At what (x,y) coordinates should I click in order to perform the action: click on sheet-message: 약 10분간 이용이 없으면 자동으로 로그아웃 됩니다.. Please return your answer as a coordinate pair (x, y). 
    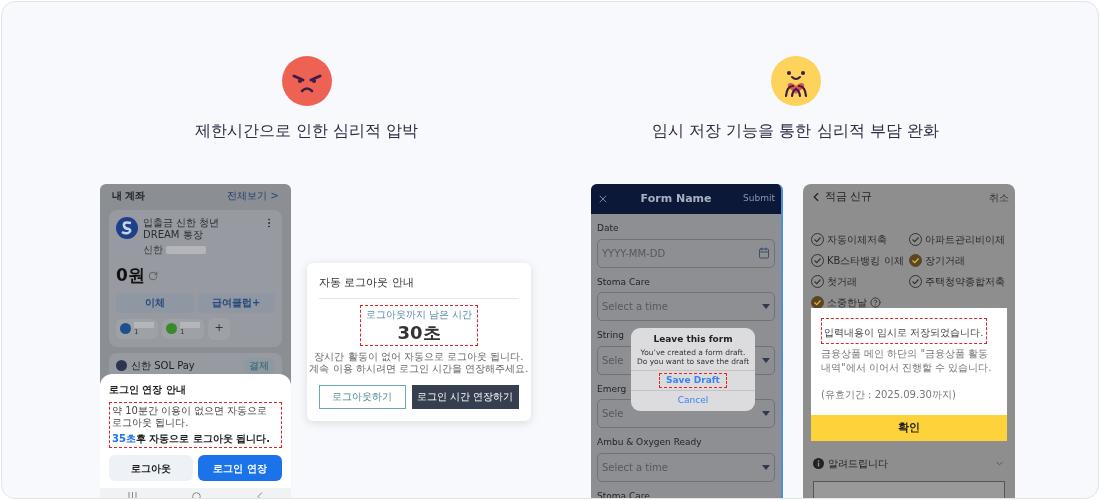
    Looking at the image, I should click on (190, 417).